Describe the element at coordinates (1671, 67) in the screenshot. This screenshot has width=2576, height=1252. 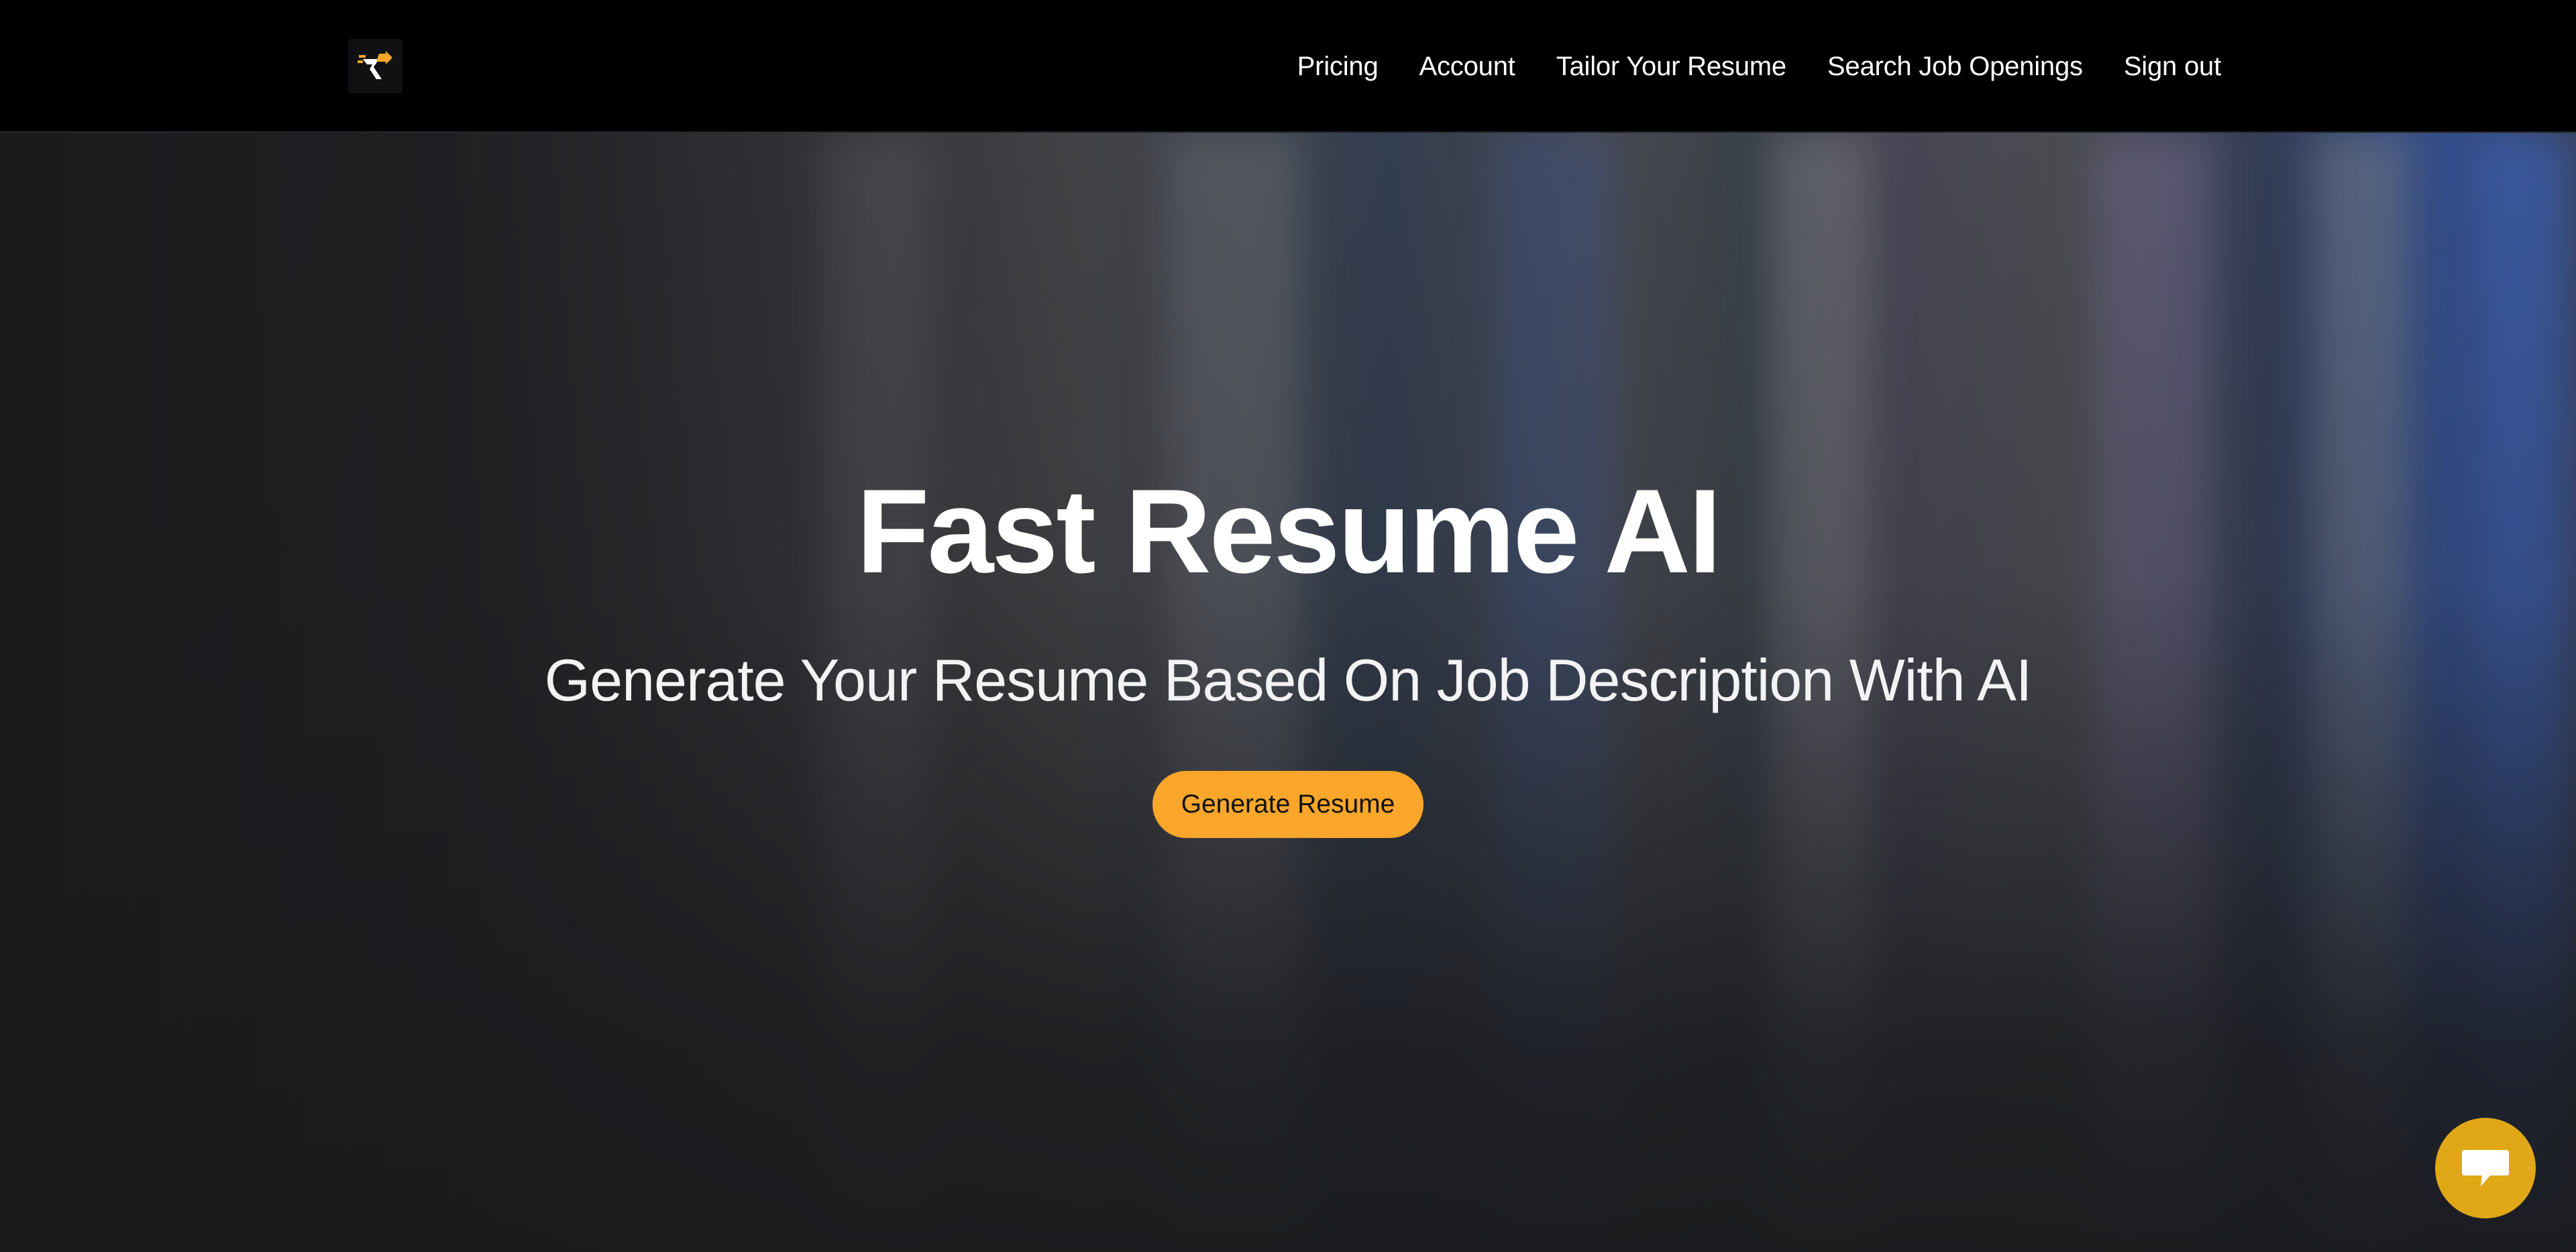
I see `nav-tailor-resume-link: Tailor Your Resume` at that location.